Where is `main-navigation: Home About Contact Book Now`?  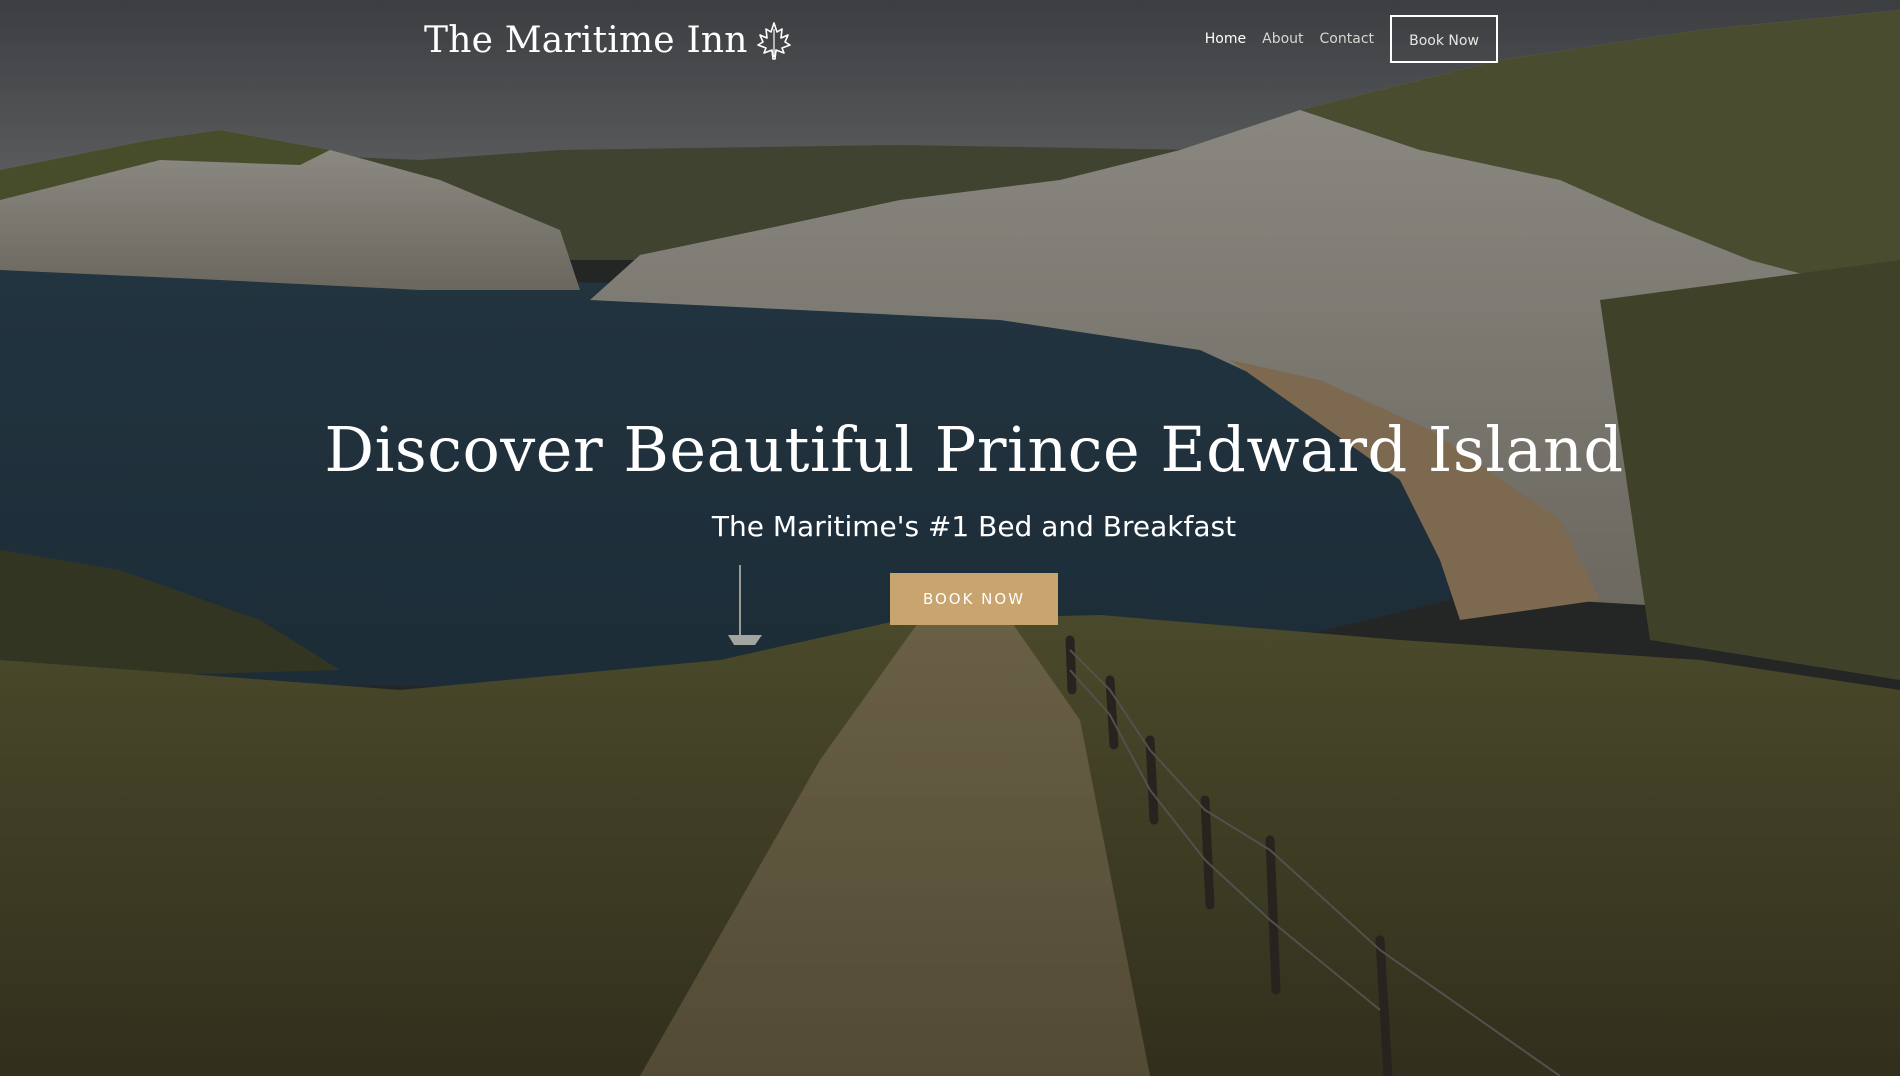 main-navigation: Home About Contact Book Now is located at coordinates (1351, 39).